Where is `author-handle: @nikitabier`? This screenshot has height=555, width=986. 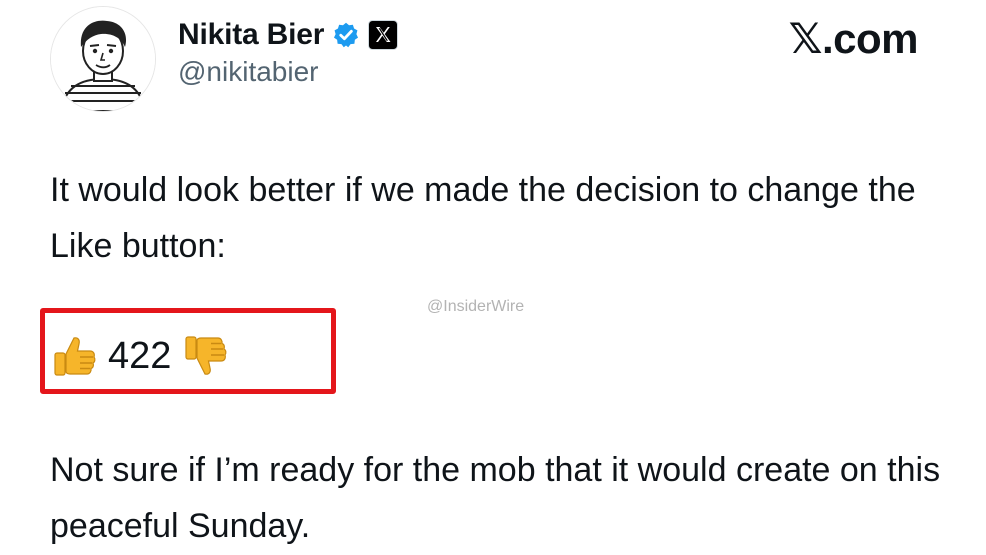
author-handle: @nikitabier is located at coordinates (248, 72).